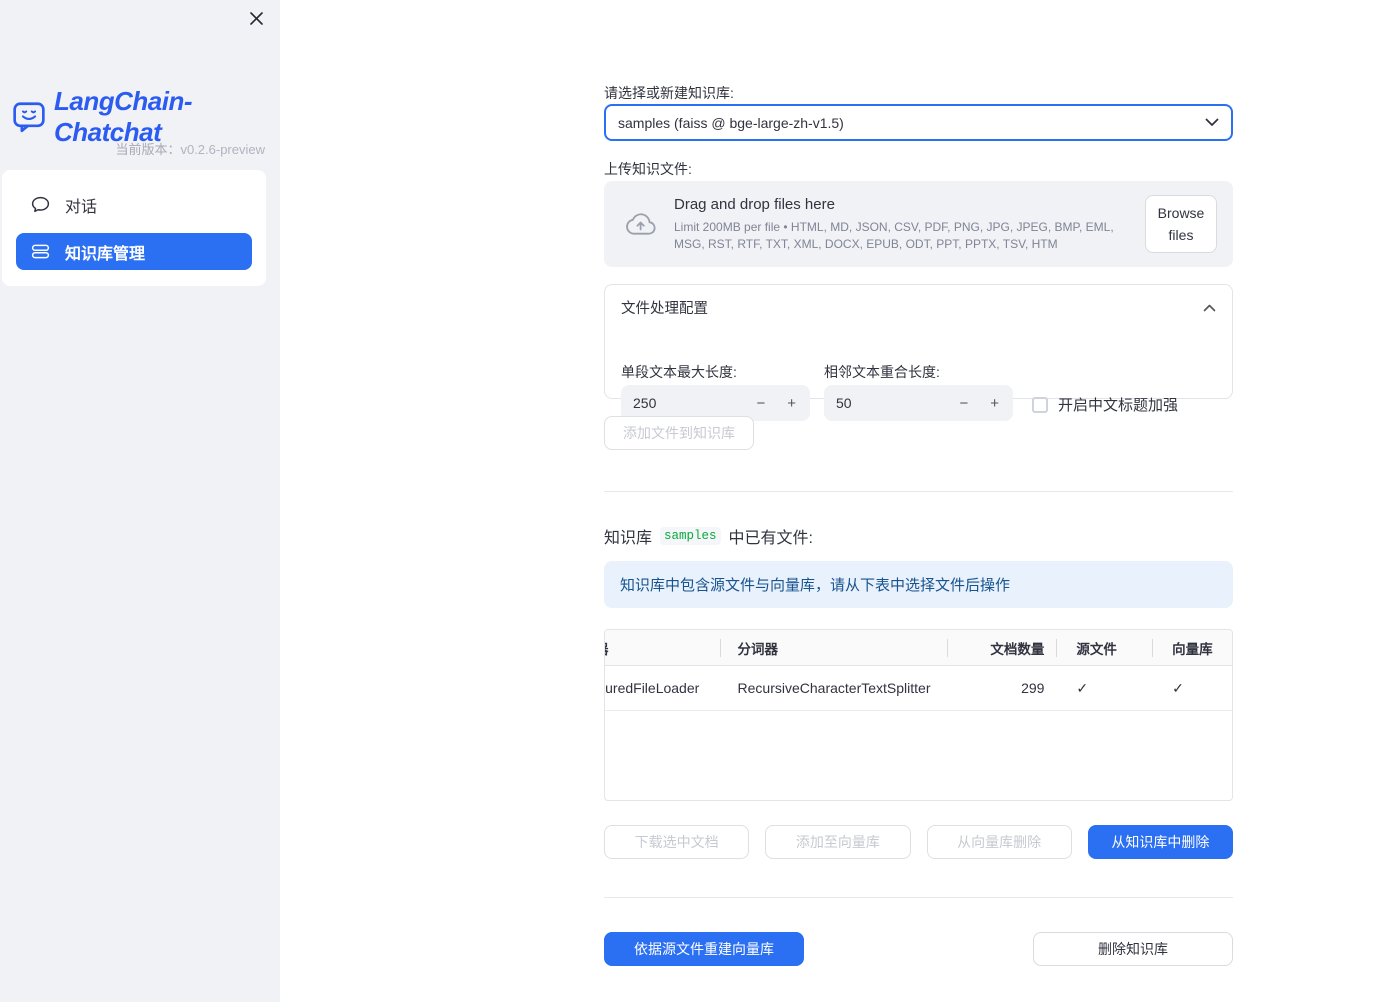 The width and height of the screenshot is (1380, 1002). I want to click on browse-files-button: Browse files, so click(1181, 224).